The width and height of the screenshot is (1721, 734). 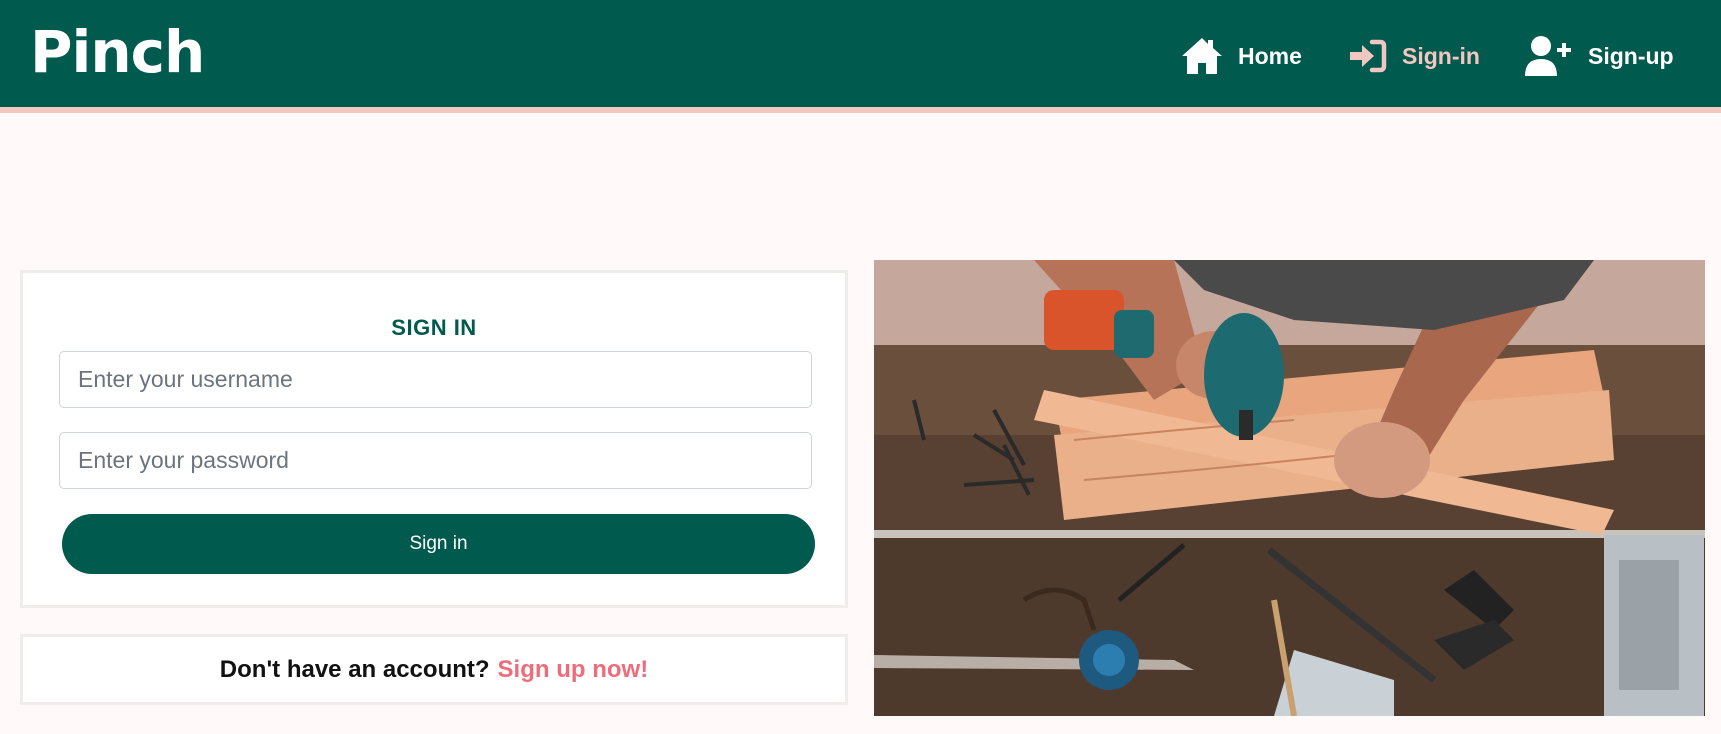 What do you see at coordinates (434, 327) in the screenshot?
I see `signin-title: SIGN IN` at bounding box center [434, 327].